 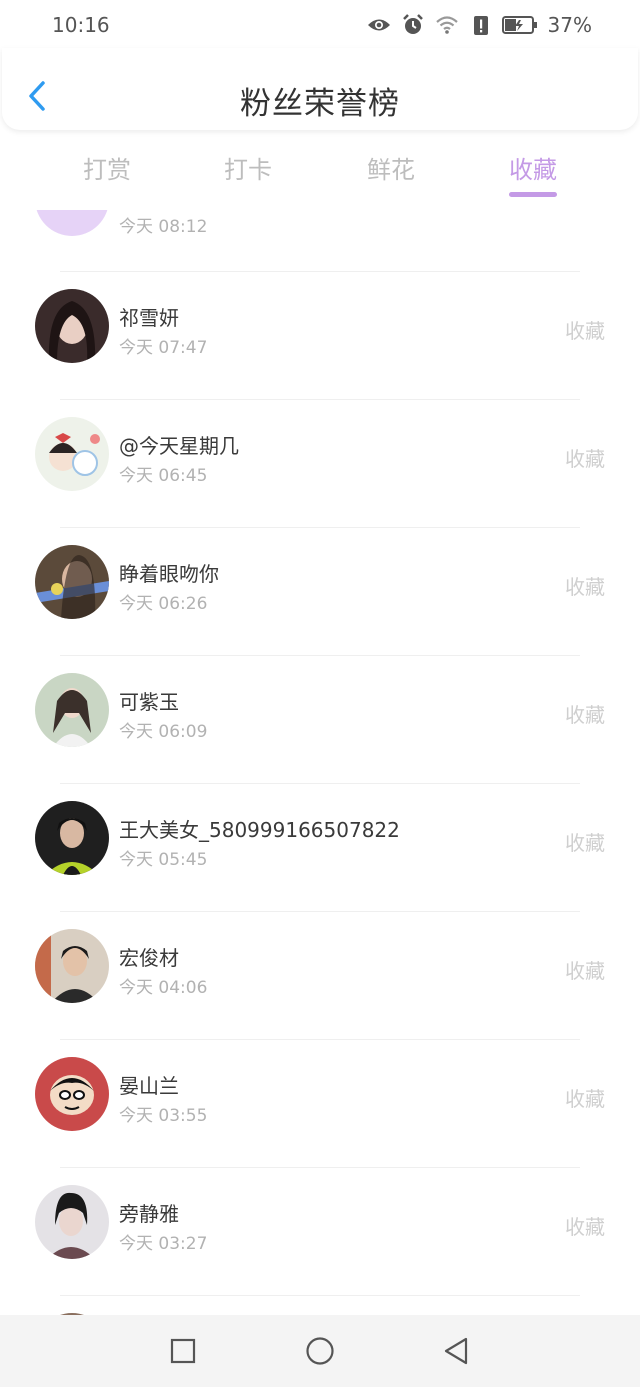 I want to click on status-bar: 10:16 37%, so click(x=320, y=25).